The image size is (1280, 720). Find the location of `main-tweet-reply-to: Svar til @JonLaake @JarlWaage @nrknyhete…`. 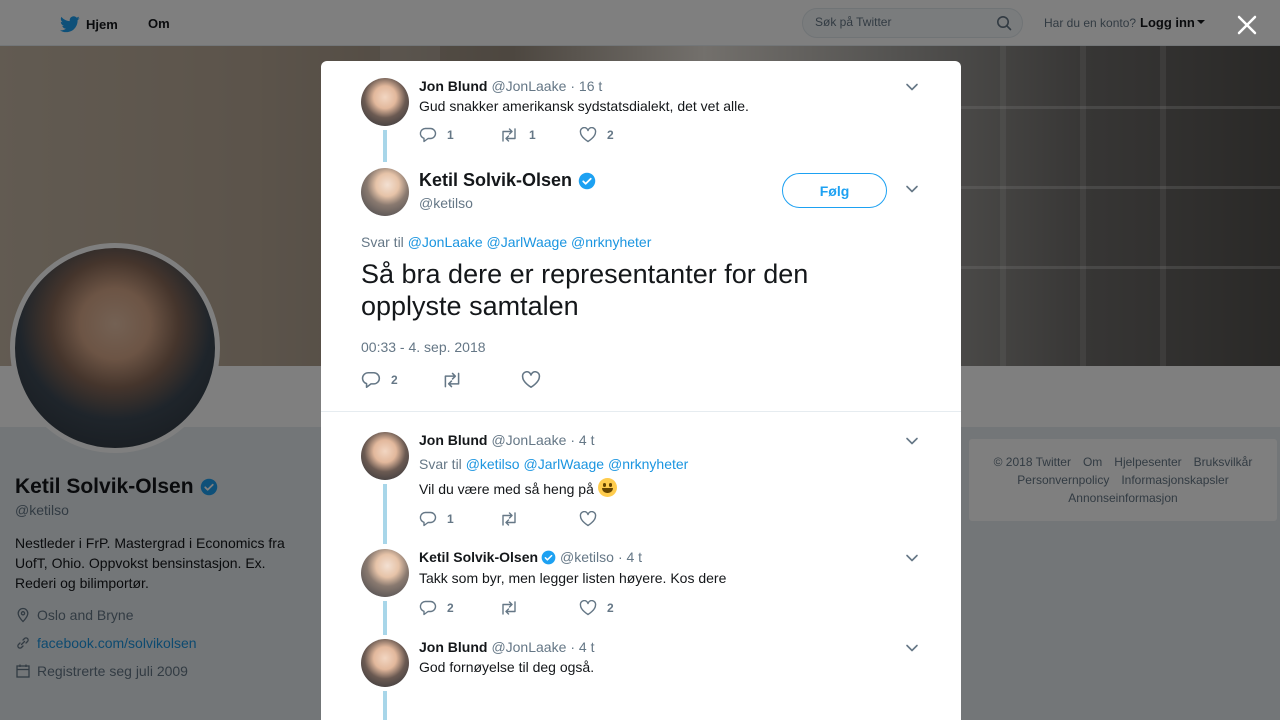

main-tweet-reply-to: Svar til @JonLaake @JarlWaage @nrknyhete… is located at coordinates (506, 242).